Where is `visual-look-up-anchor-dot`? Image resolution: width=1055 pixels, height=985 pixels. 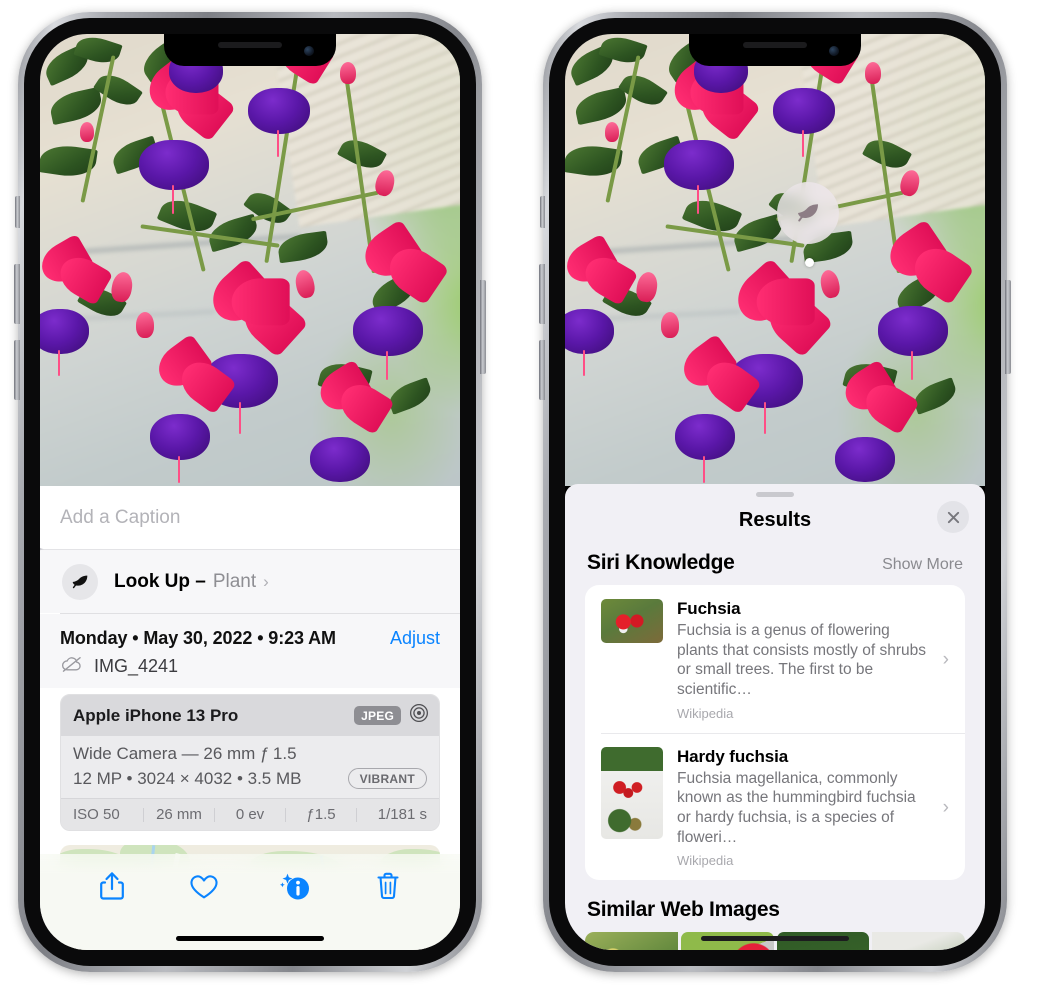 visual-look-up-anchor-dot is located at coordinates (809, 262).